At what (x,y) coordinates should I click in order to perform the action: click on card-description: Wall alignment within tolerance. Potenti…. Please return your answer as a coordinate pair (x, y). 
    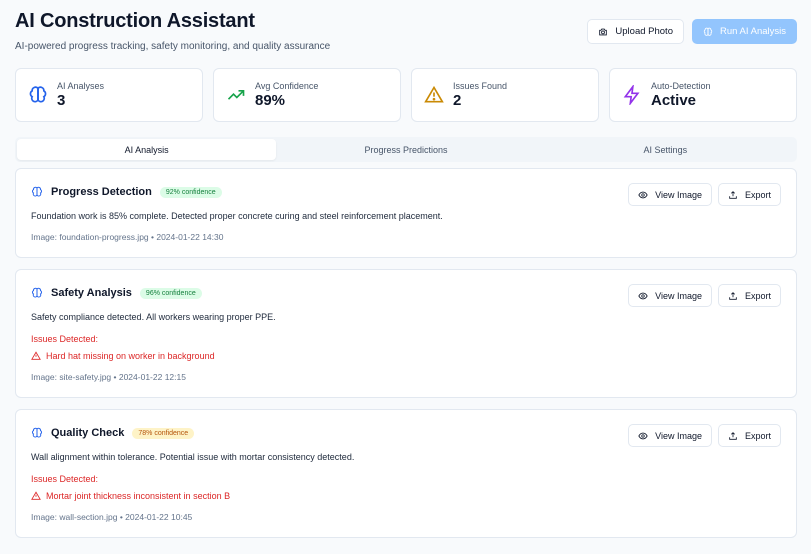
    Looking at the image, I should click on (193, 457).